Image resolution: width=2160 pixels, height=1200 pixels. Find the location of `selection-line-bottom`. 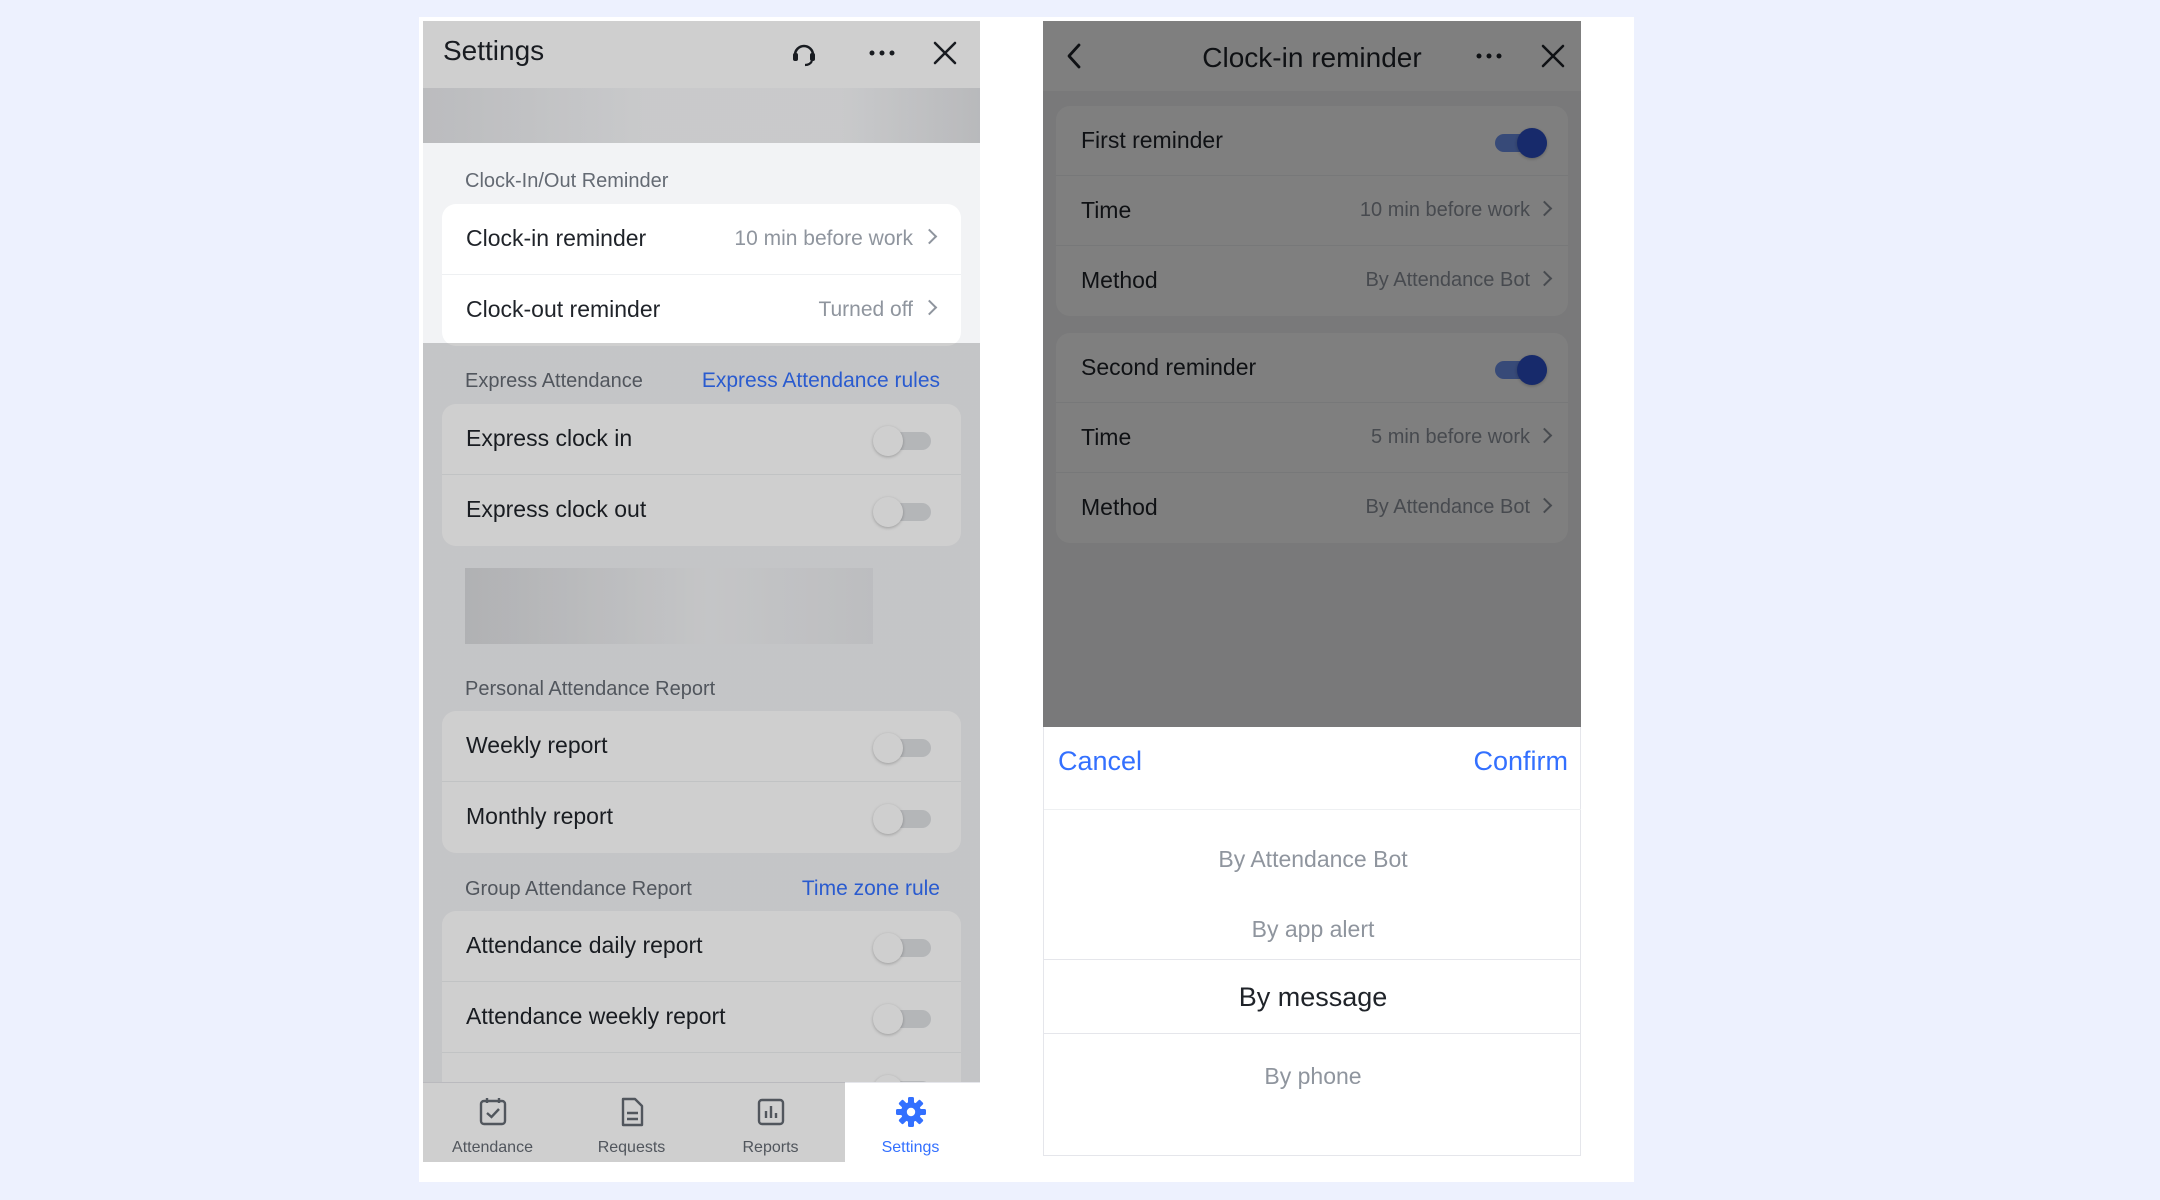

selection-line-bottom is located at coordinates (1312, 1033).